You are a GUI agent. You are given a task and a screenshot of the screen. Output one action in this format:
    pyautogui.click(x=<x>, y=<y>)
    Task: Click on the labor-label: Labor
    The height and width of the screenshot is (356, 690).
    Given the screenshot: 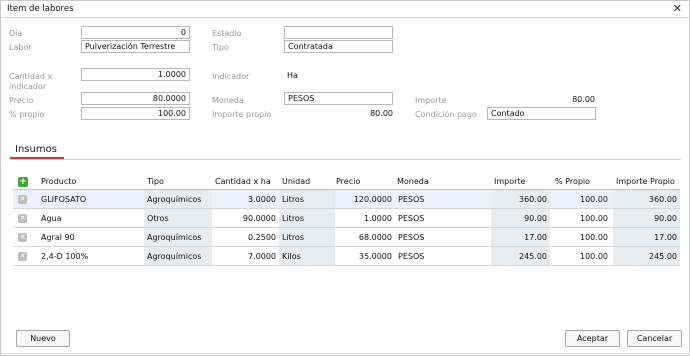 What is the action you would take?
    pyautogui.click(x=20, y=47)
    